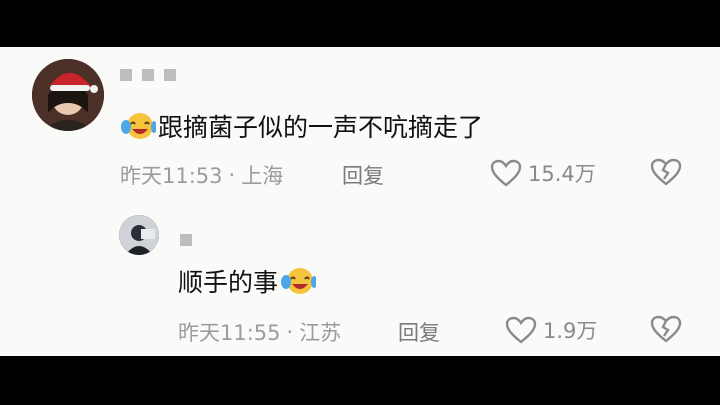 This screenshot has height=405, width=720. I want to click on comment-body: 跟摘菌子似的一声不吭摘走了, so click(301, 126).